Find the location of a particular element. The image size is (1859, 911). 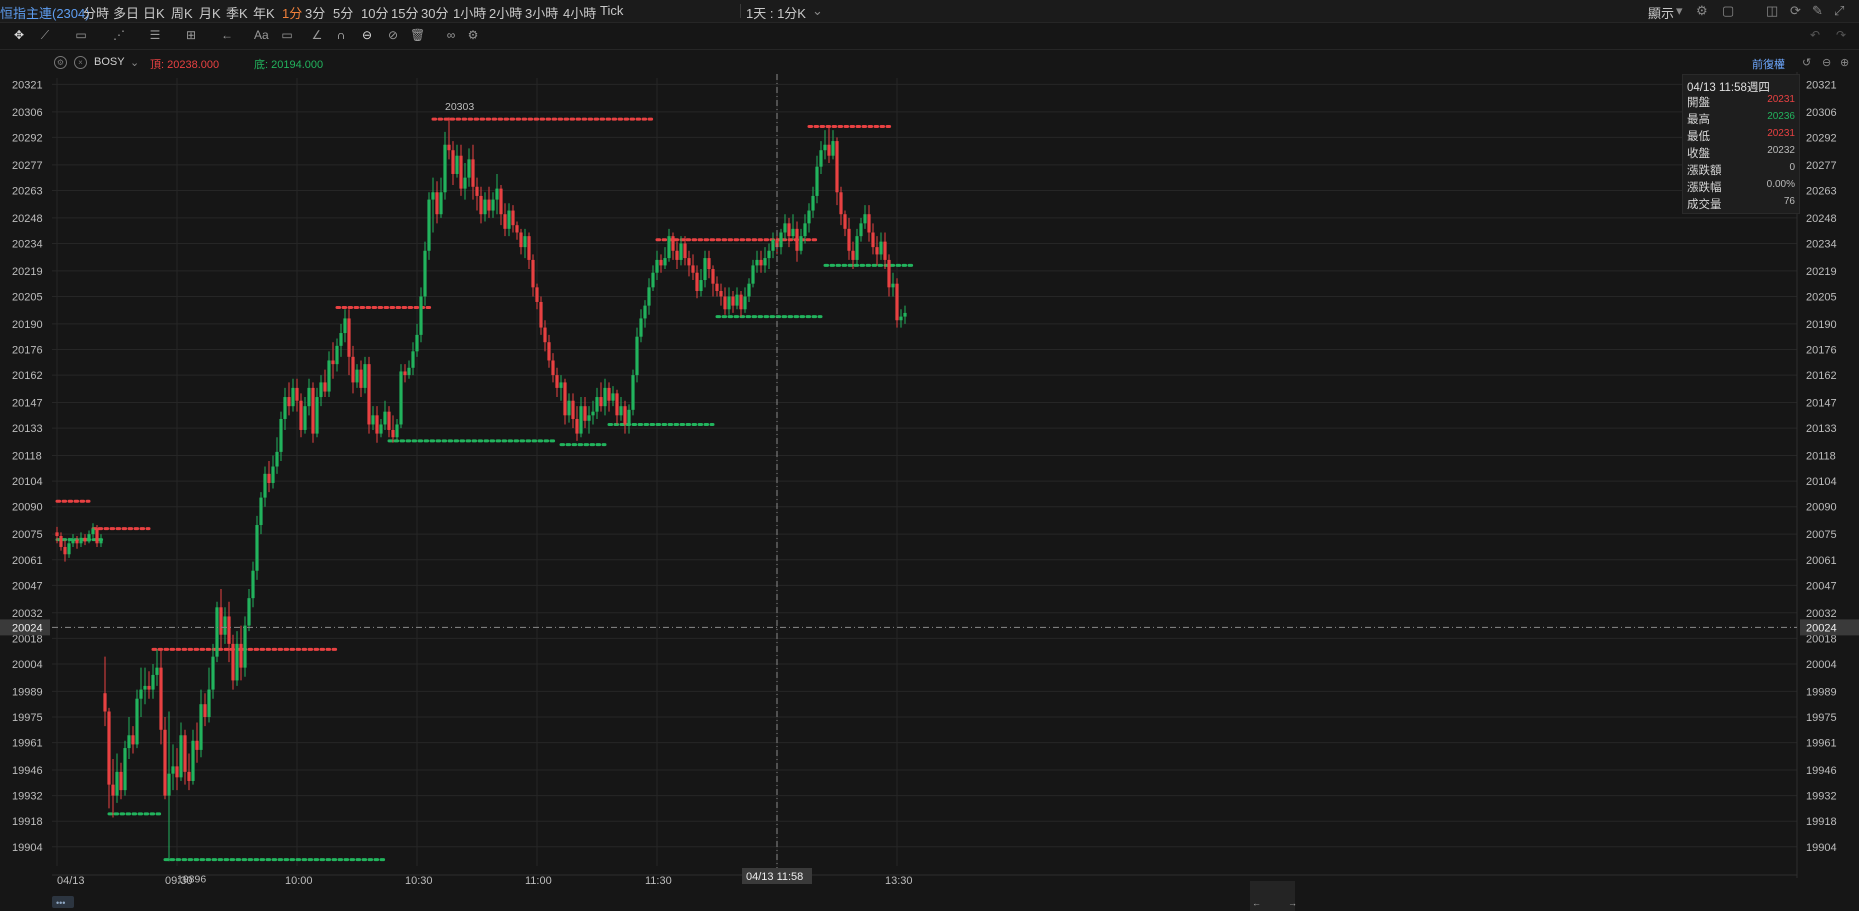

display-menu: 顯示 is located at coordinates (1661, 12).